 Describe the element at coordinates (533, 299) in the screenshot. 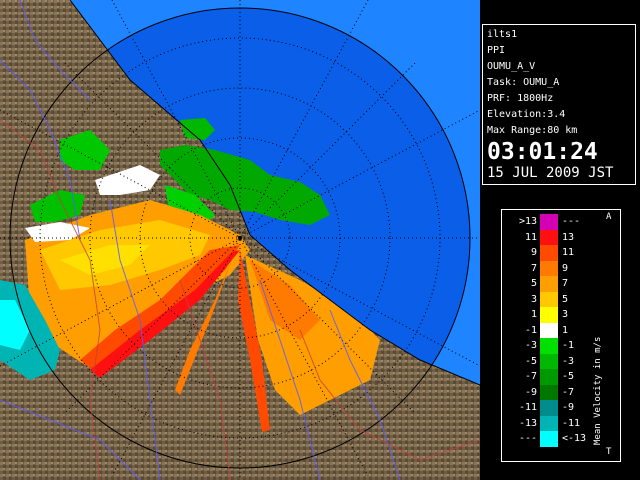

I see `legend-row-lower-label: 3` at that location.